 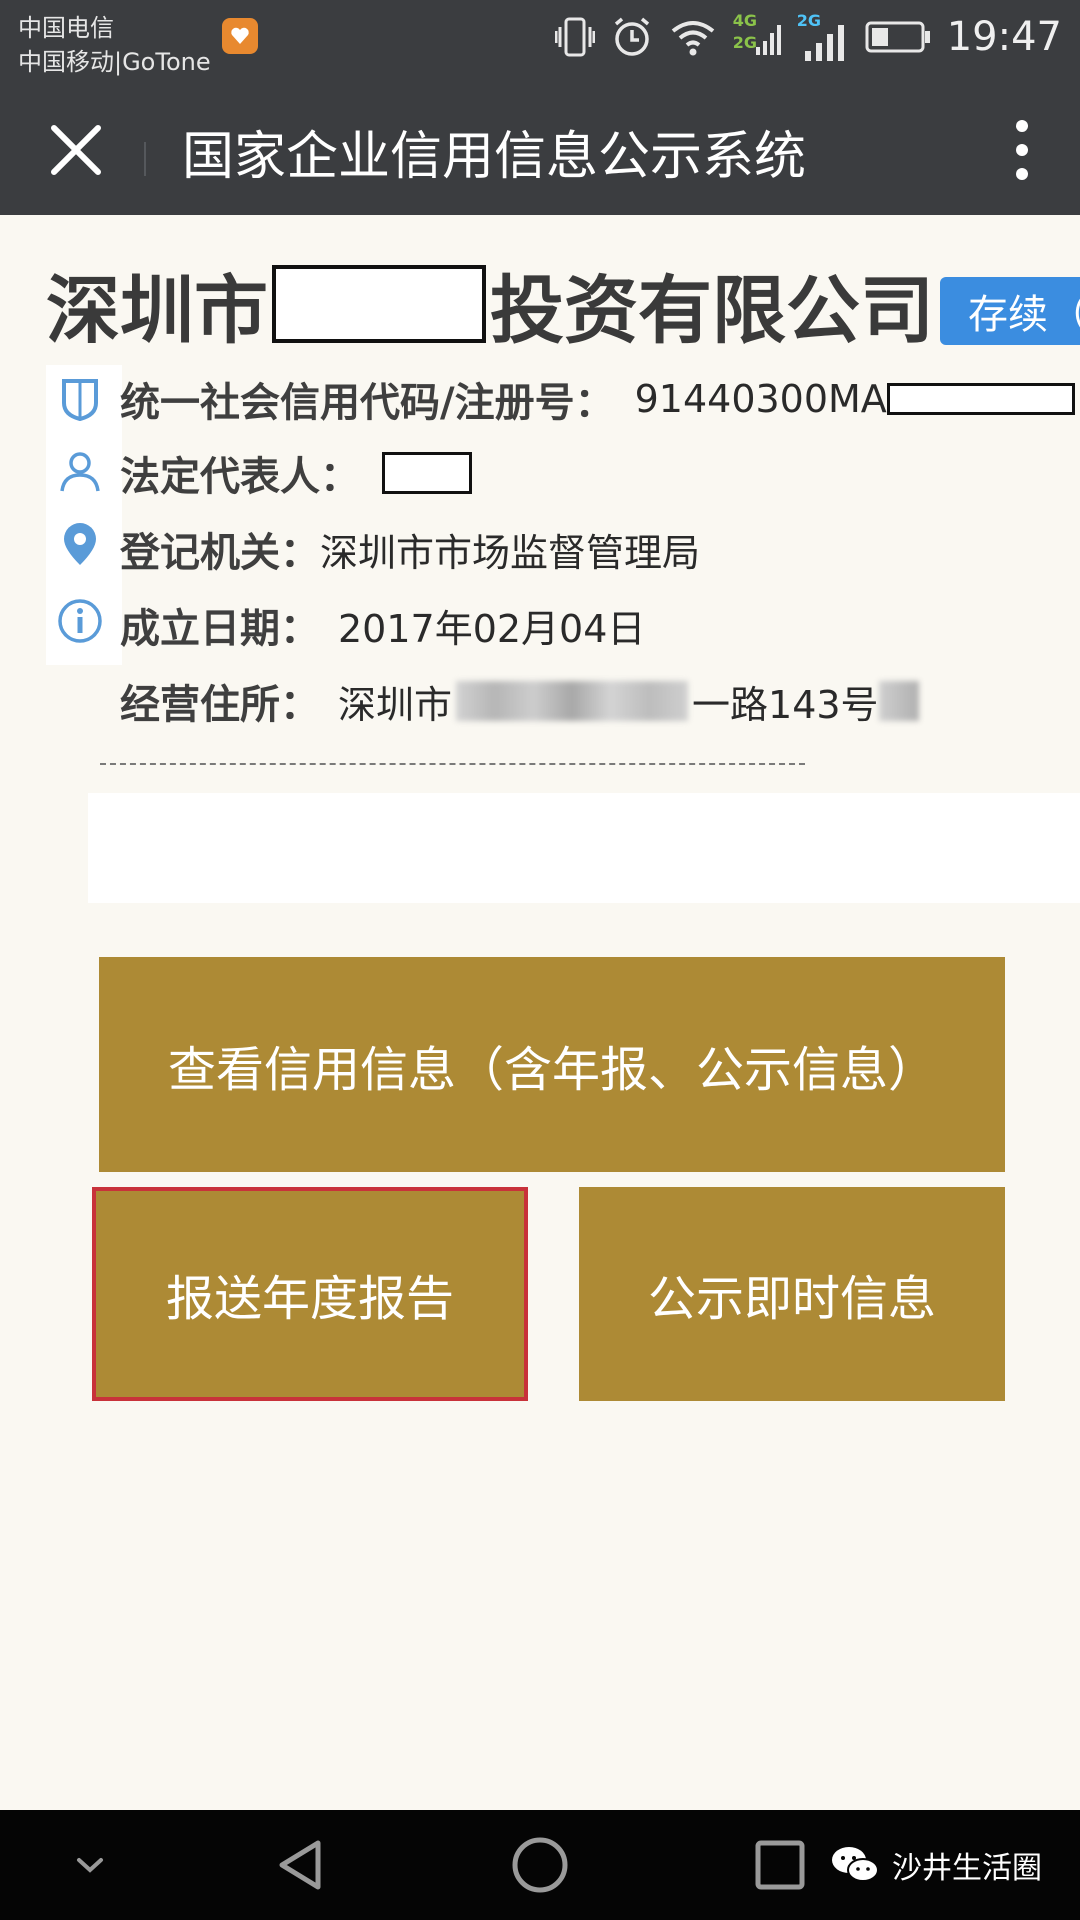 I want to click on signal-icon: 2G, so click(x=823, y=37).